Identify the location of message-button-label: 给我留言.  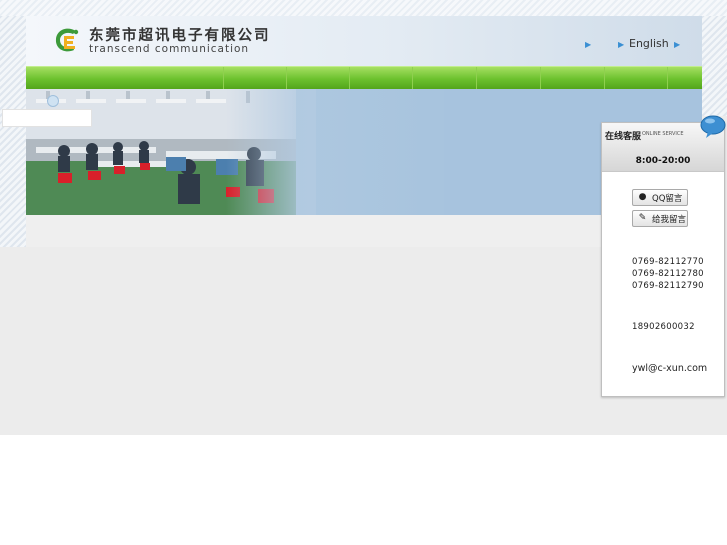
(669, 220).